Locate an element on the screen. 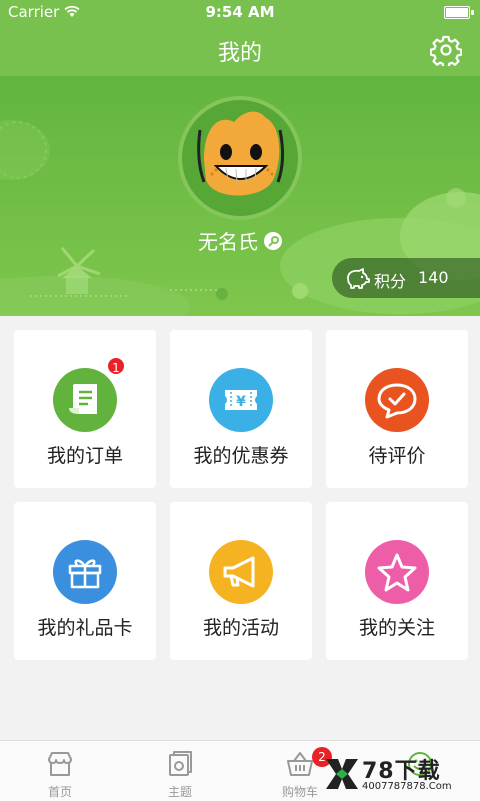 The height and width of the screenshot is (801, 480). menu-my-orders: 1 我的订单 is located at coordinates (85, 409).